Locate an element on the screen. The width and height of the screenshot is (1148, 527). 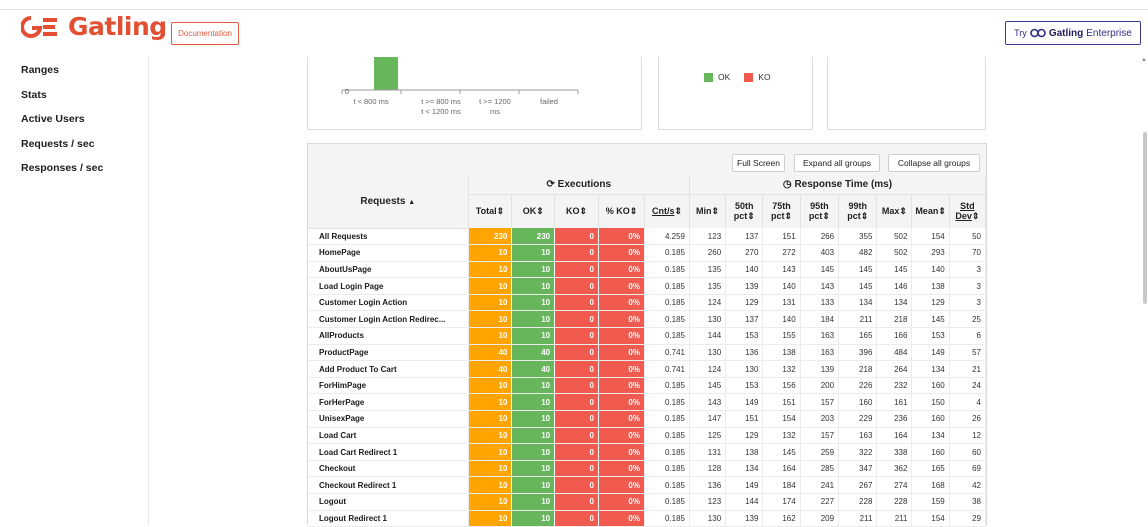
p95-cell: 143 is located at coordinates (820, 286).